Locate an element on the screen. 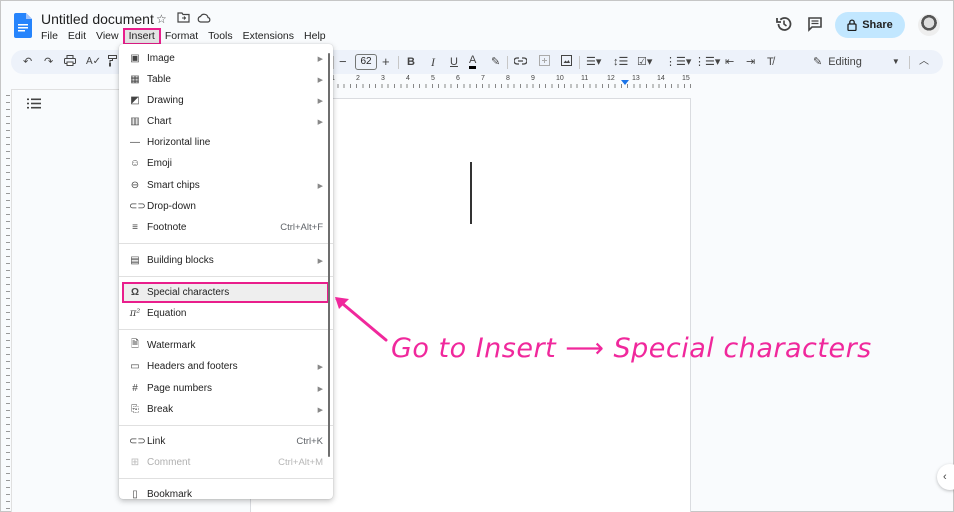 The height and width of the screenshot is (512, 954). menu-item-building-blocks: ▤ Building blocks ▶ is located at coordinates (226, 260).